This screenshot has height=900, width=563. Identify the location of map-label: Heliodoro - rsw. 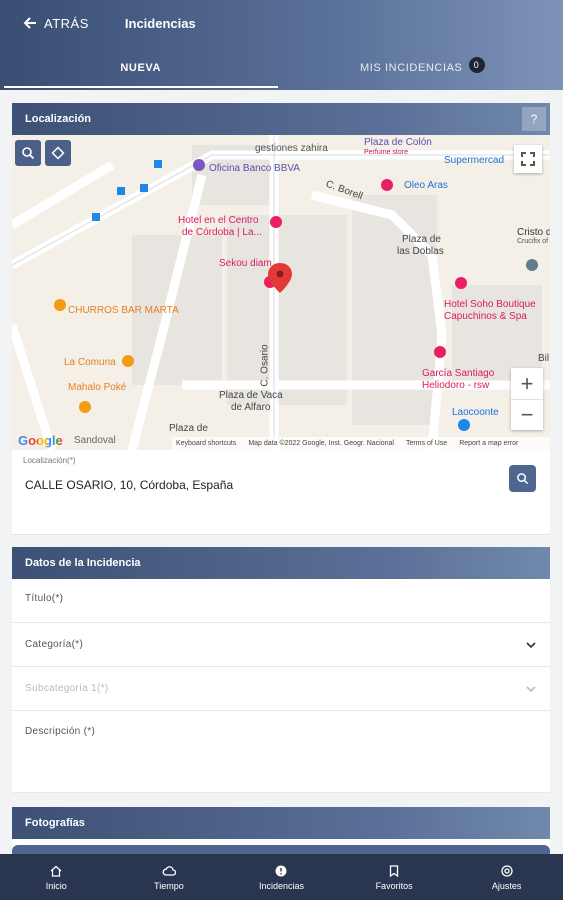
(456, 385).